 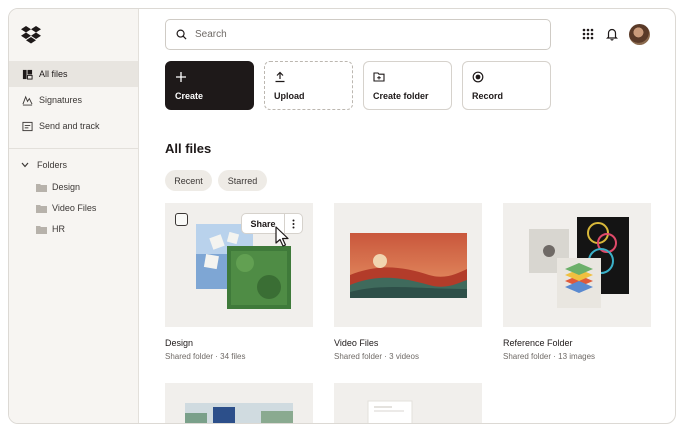 I want to click on filter-starred: Starred, so click(x=242, y=180).